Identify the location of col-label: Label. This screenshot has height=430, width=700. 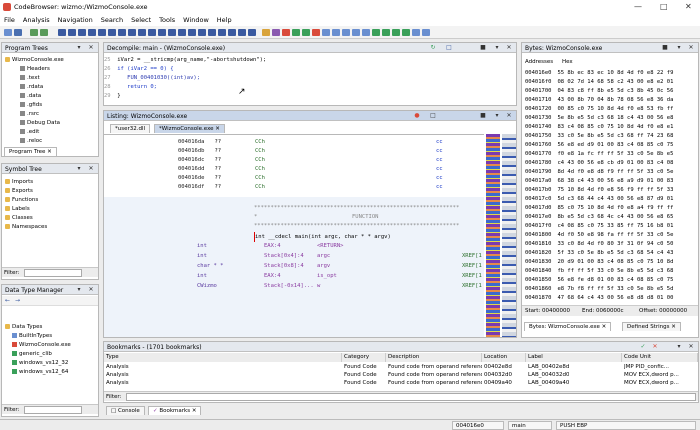
(574, 357).